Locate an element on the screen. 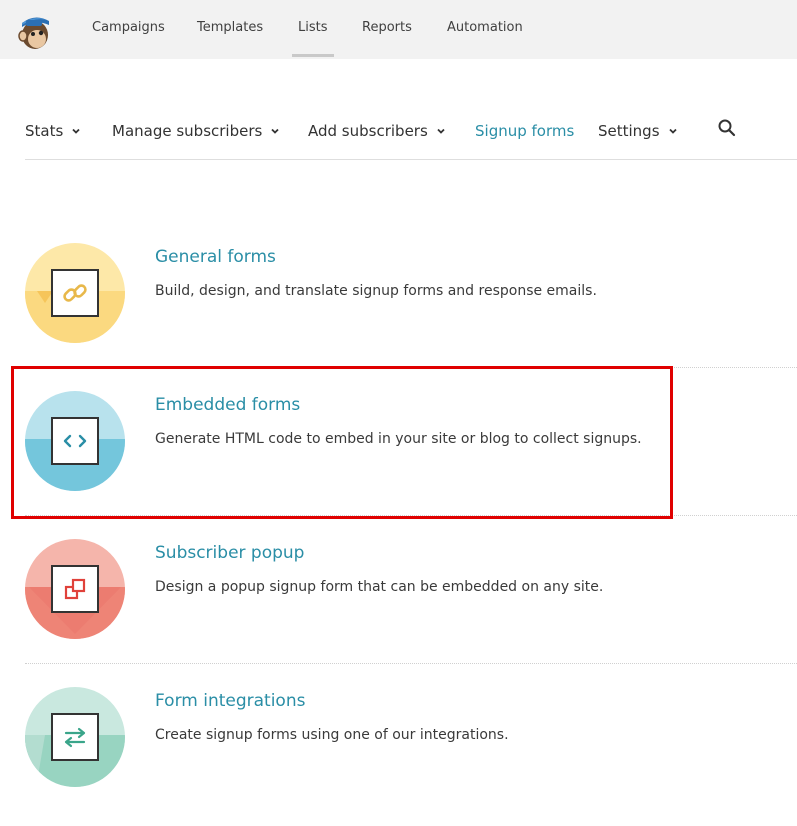 The width and height of the screenshot is (797, 826). link-icon is located at coordinates (75, 293).